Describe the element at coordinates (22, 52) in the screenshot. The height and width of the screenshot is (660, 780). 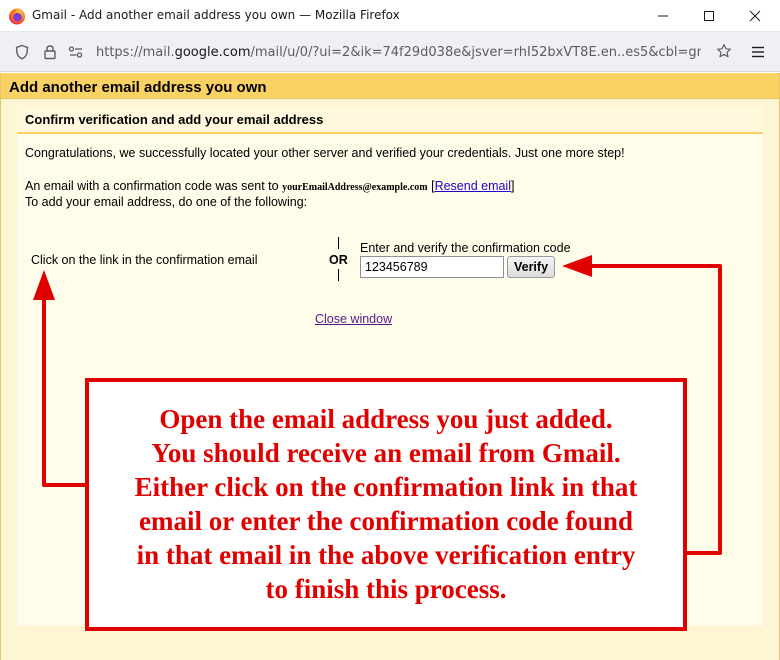
I see `shield-icon` at that location.